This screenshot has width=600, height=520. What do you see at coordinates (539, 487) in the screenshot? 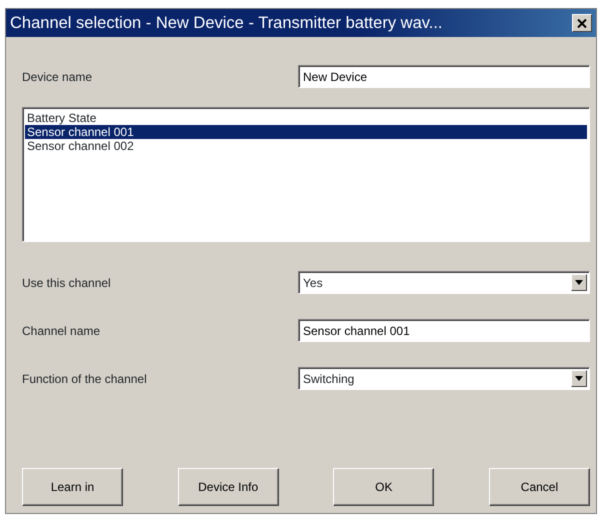
I see `dialog-button: Cancel` at bounding box center [539, 487].